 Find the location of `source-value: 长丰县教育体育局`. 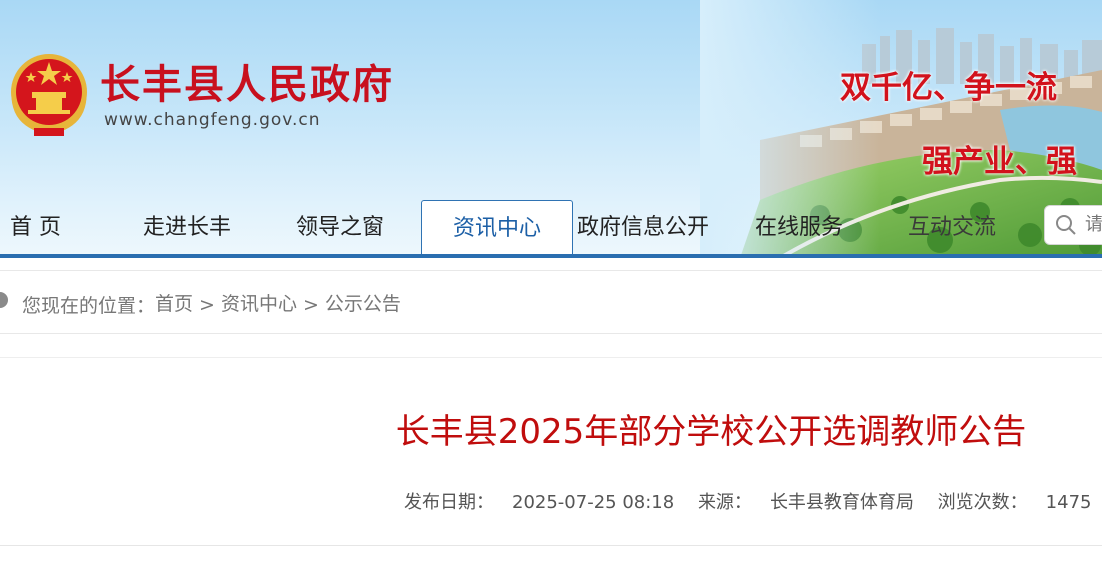

source-value: 长丰县教育体育局 is located at coordinates (841, 502).